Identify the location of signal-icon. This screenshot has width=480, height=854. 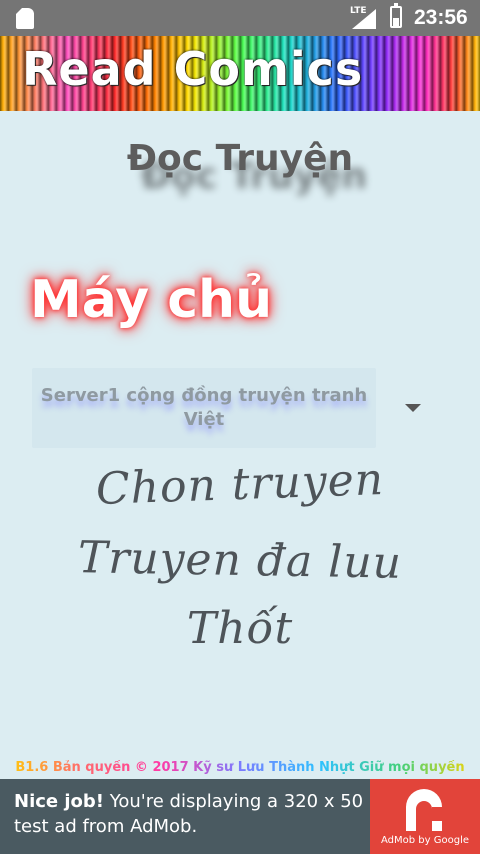
(364, 19).